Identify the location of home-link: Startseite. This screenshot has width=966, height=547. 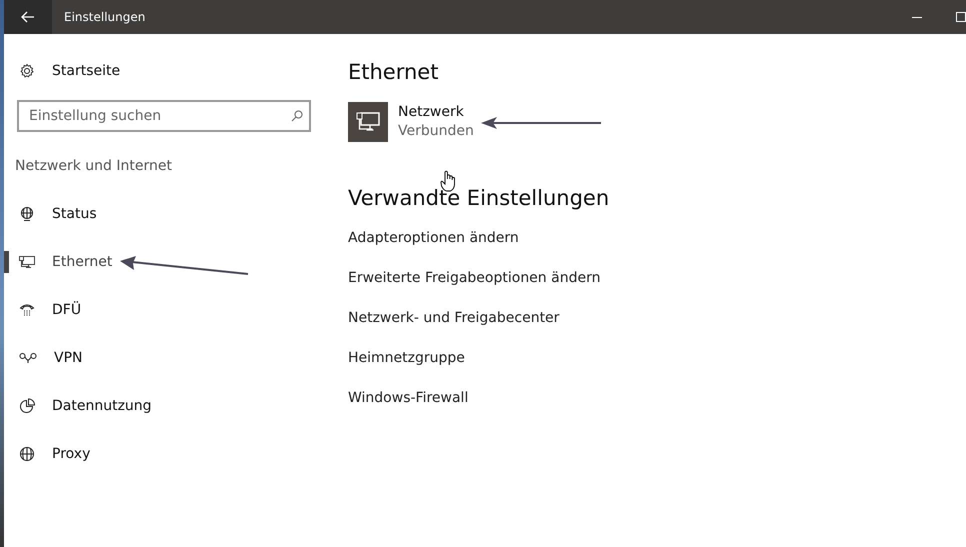
(176, 71).